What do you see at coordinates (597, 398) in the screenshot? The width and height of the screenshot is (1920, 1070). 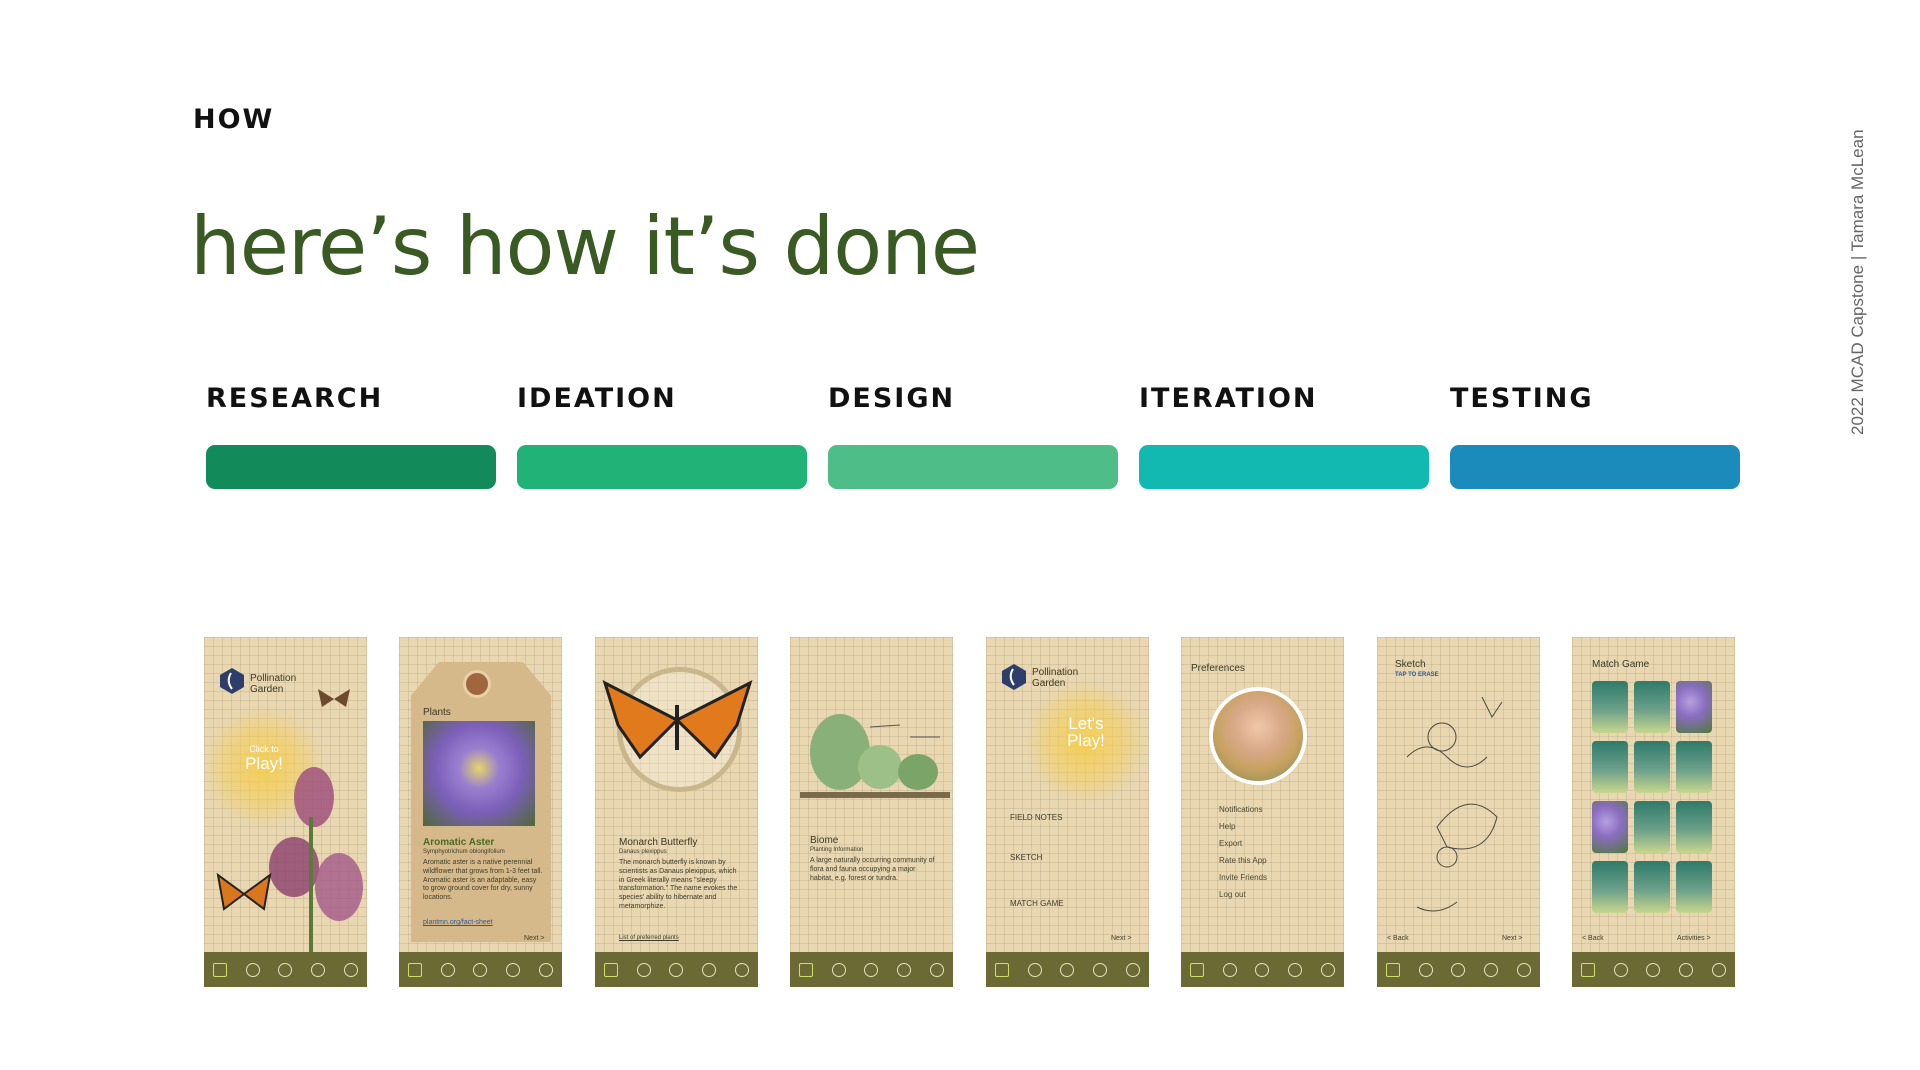 I see `stage-label: IDEATION` at bounding box center [597, 398].